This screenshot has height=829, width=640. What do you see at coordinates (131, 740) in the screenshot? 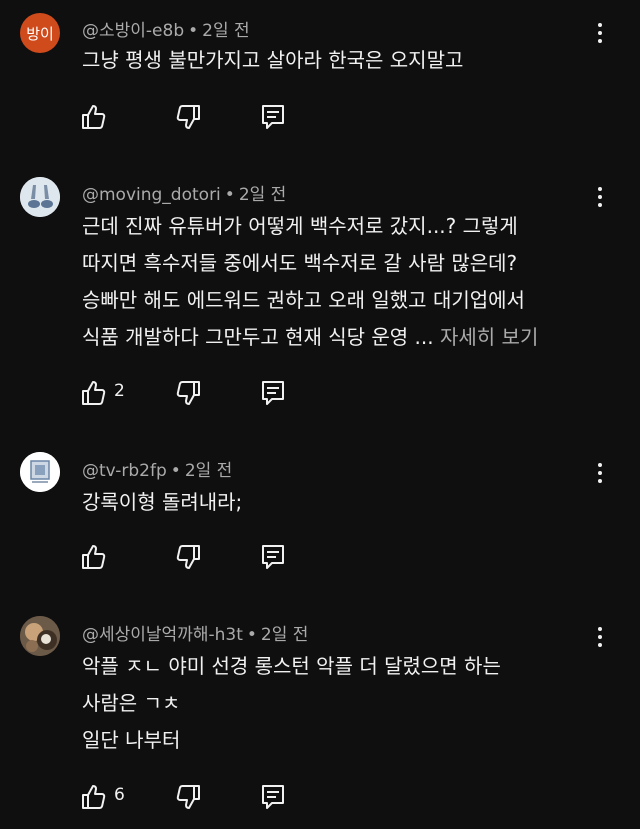
I see `comment-line: 일단 나부터` at bounding box center [131, 740].